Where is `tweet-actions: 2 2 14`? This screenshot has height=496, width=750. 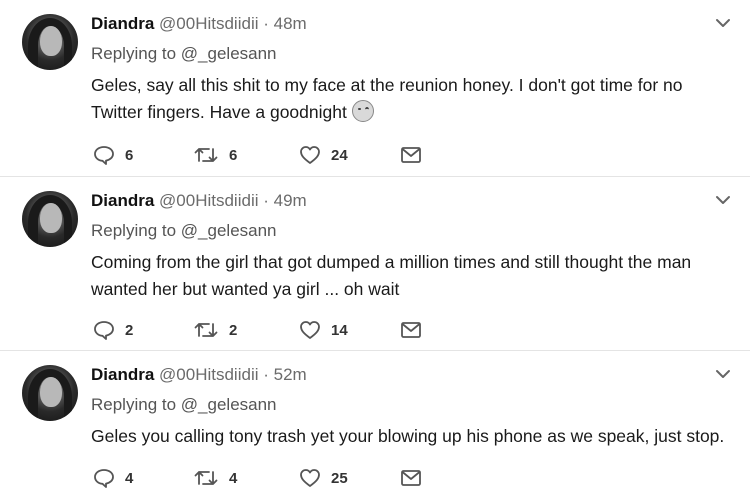
tweet-actions: 2 2 14 is located at coordinates (291, 330).